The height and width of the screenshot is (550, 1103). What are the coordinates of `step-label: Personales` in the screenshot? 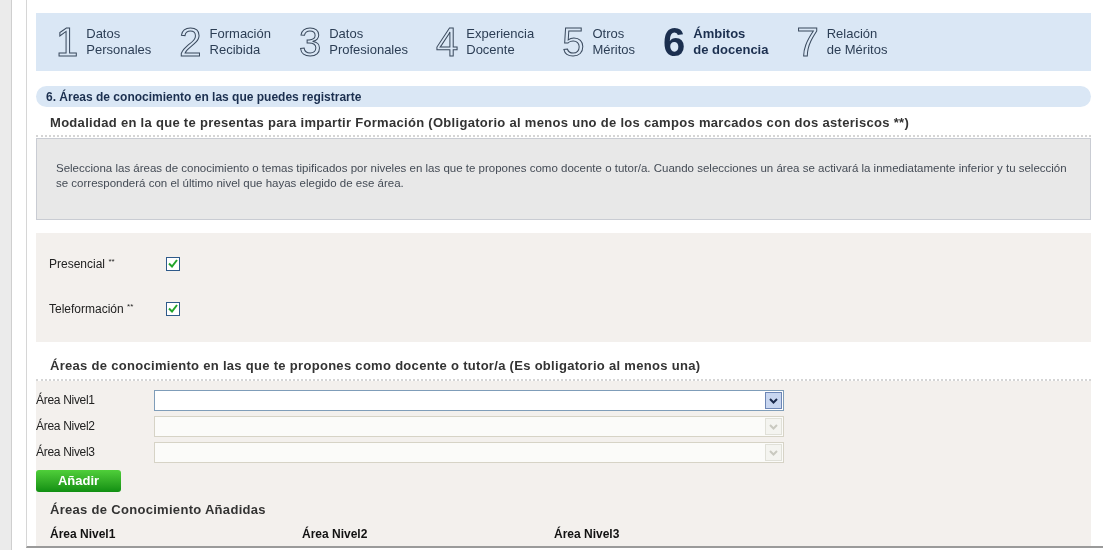 It's located at (119, 50).